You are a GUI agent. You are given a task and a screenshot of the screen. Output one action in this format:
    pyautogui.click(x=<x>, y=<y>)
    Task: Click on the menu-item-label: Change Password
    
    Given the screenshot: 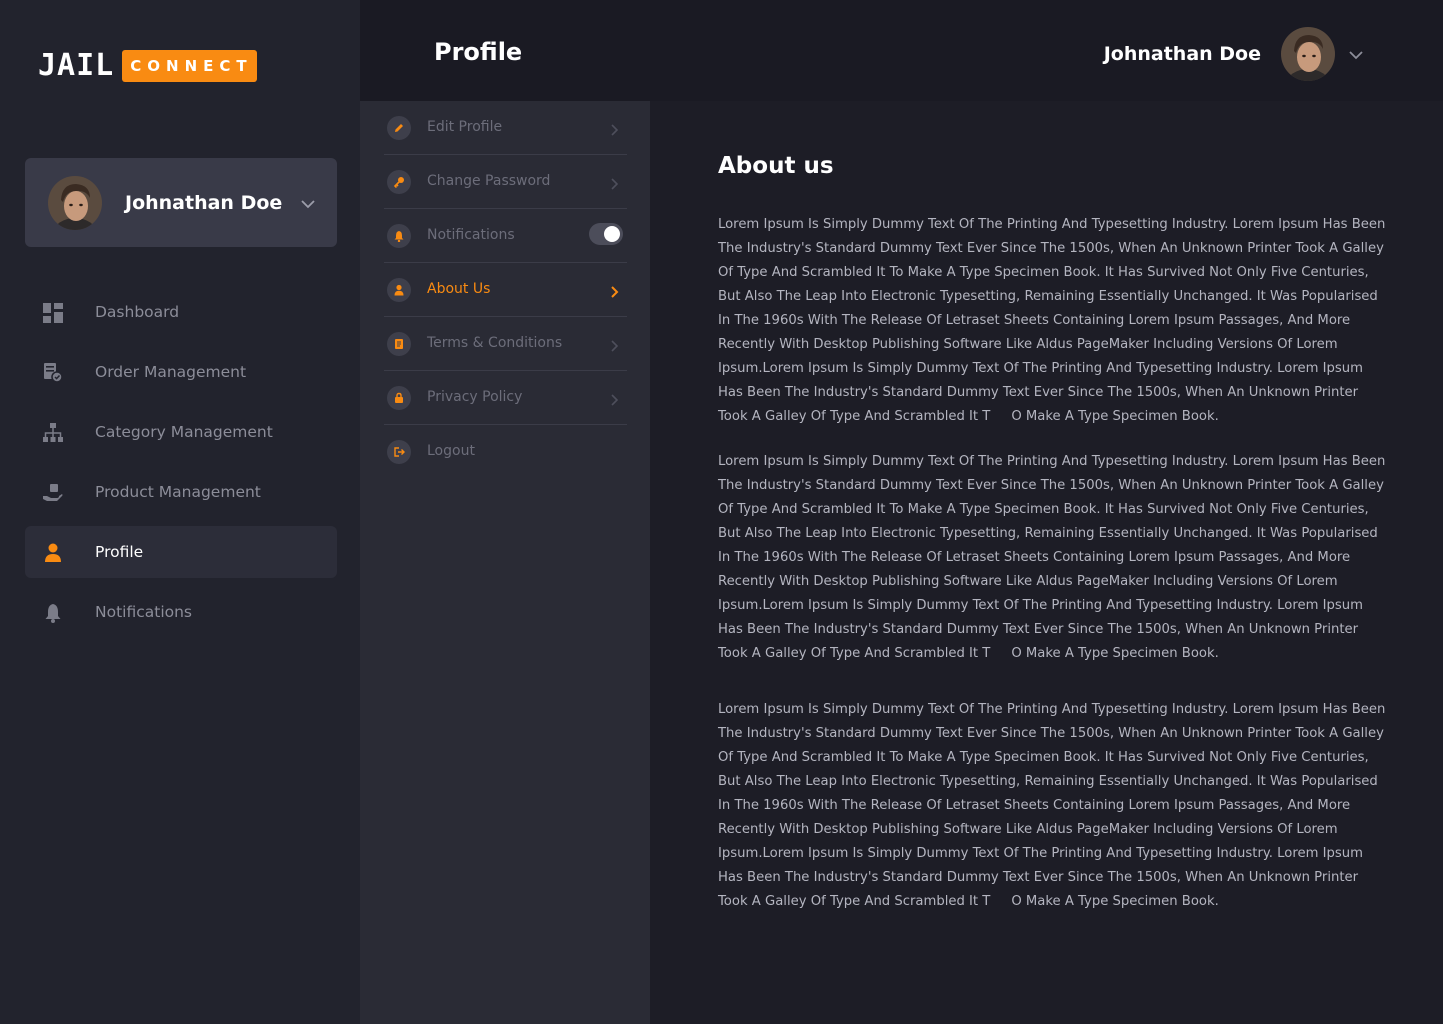 What is the action you would take?
    pyautogui.click(x=489, y=181)
    